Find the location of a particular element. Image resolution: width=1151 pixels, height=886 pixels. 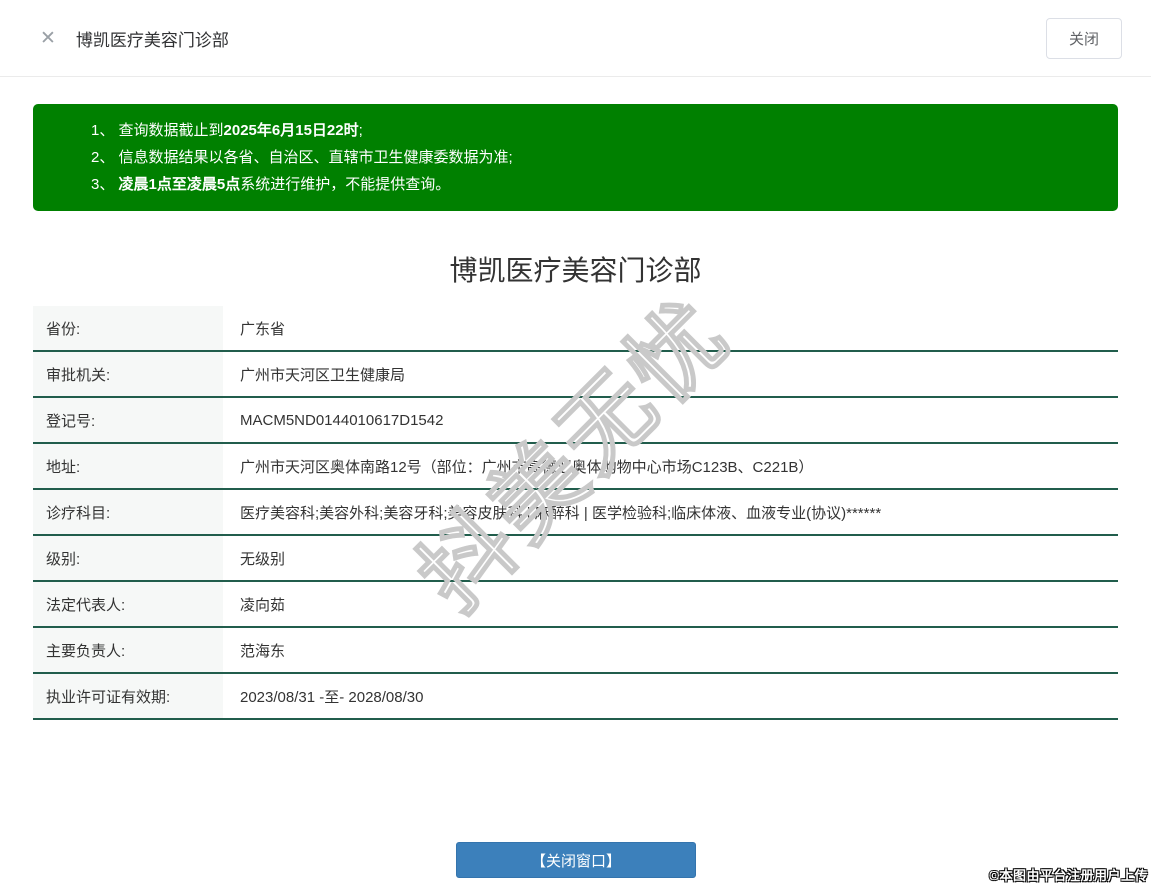

table-row: 主要负责人: 范海东 is located at coordinates (575, 651).